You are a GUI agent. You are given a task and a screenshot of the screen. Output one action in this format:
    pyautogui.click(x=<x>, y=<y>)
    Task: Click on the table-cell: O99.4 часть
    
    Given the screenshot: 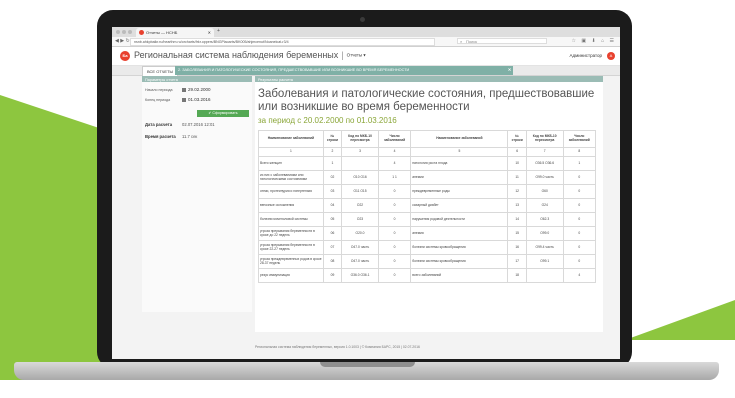 What is the action you would take?
    pyautogui.click(x=544, y=247)
    